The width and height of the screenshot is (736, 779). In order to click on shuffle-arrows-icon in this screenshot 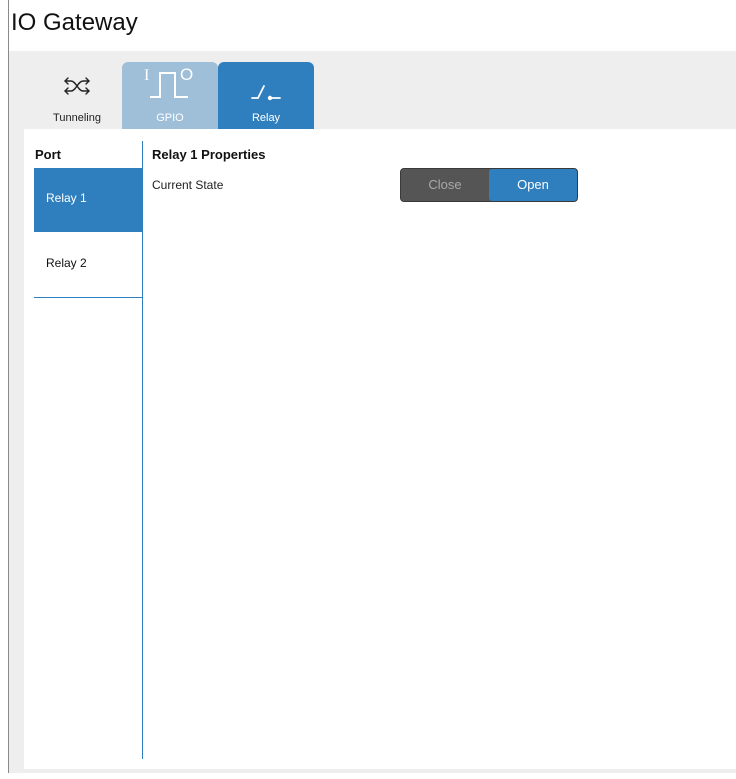, I will do `click(77, 86)`.